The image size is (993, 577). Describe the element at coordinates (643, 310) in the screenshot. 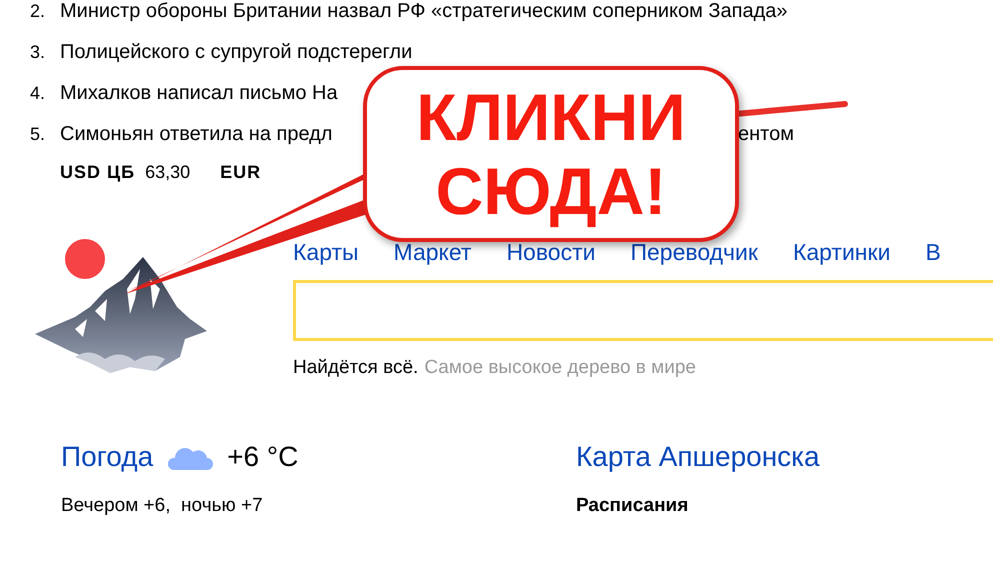

I see `search-field` at that location.